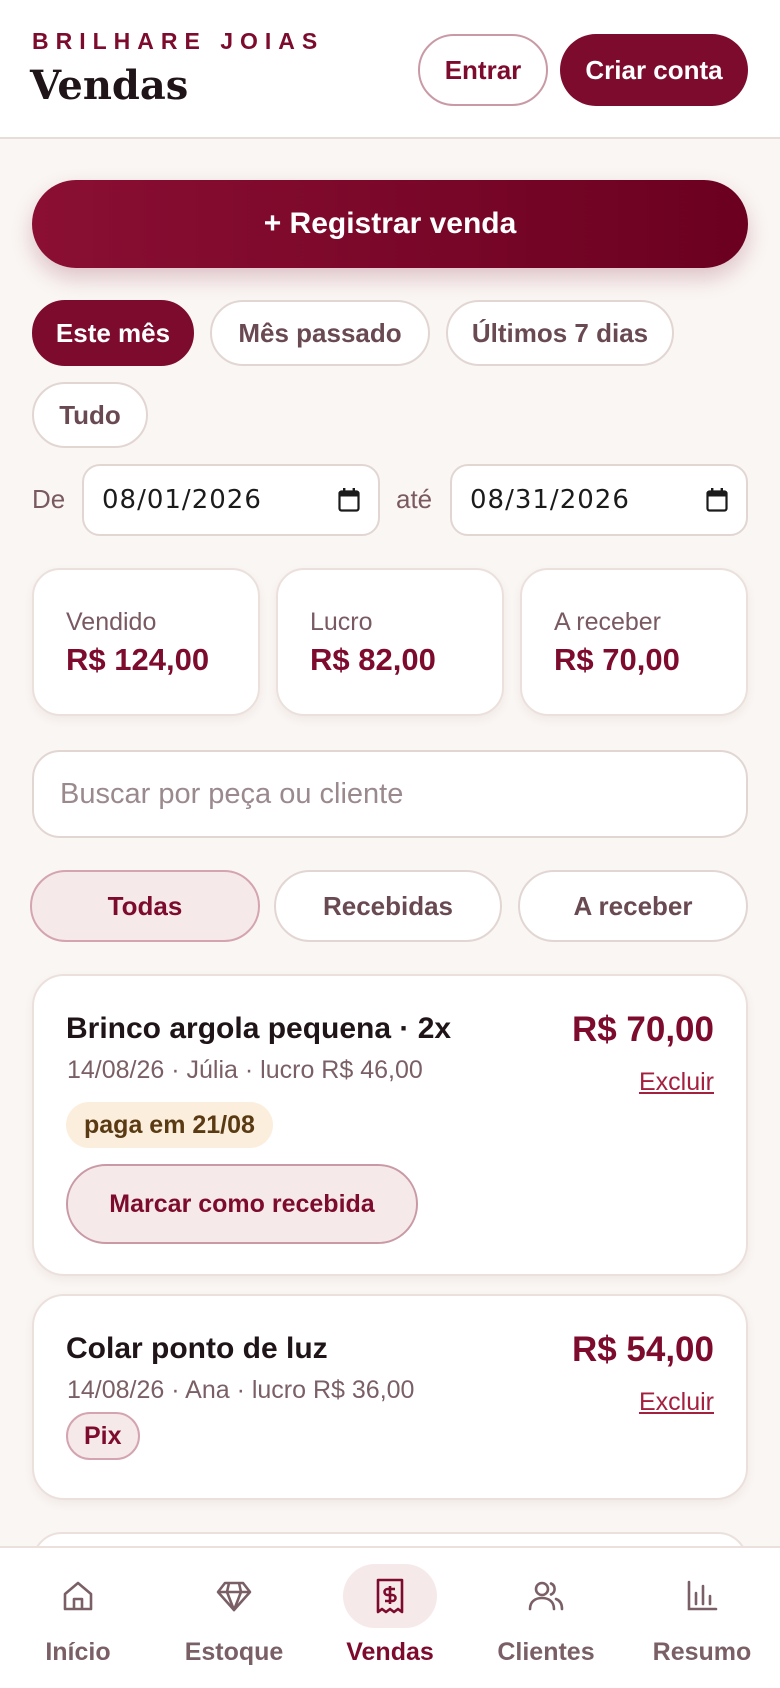  I want to click on payment-method-badge: Pix, so click(103, 1436).